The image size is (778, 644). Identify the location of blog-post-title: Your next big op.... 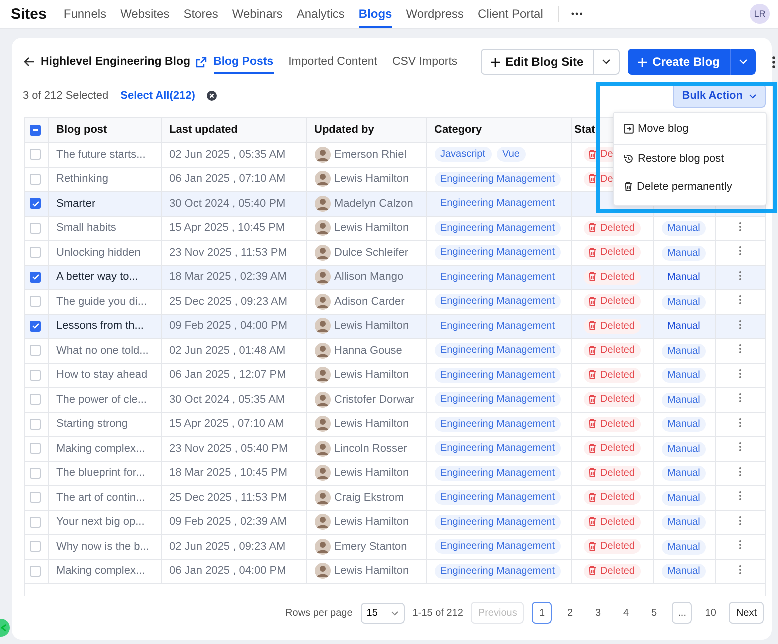
(100, 522).